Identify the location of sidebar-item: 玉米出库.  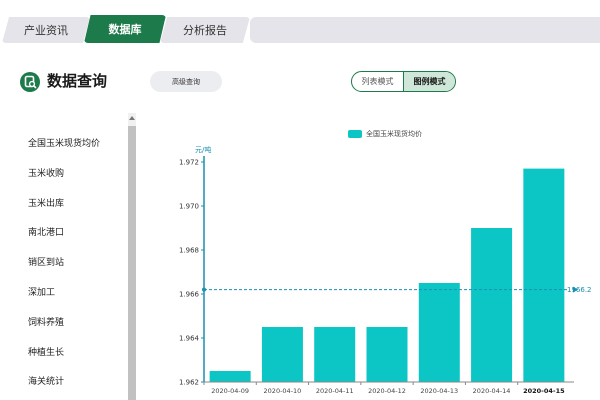
(46, 202).